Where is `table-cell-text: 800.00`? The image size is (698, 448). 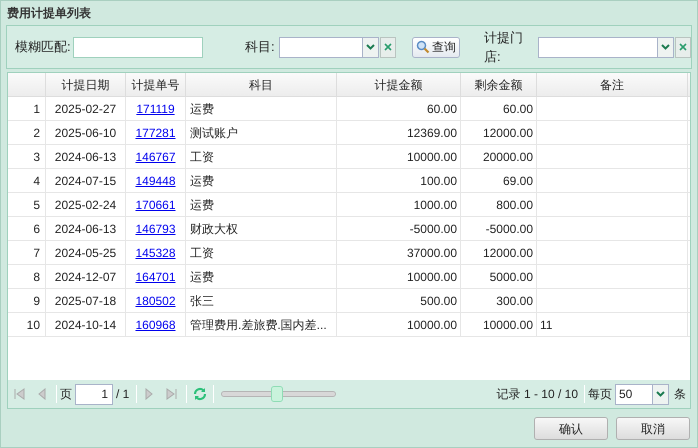 table-cell-text: 800.00 is located at coordinates (514, 205).